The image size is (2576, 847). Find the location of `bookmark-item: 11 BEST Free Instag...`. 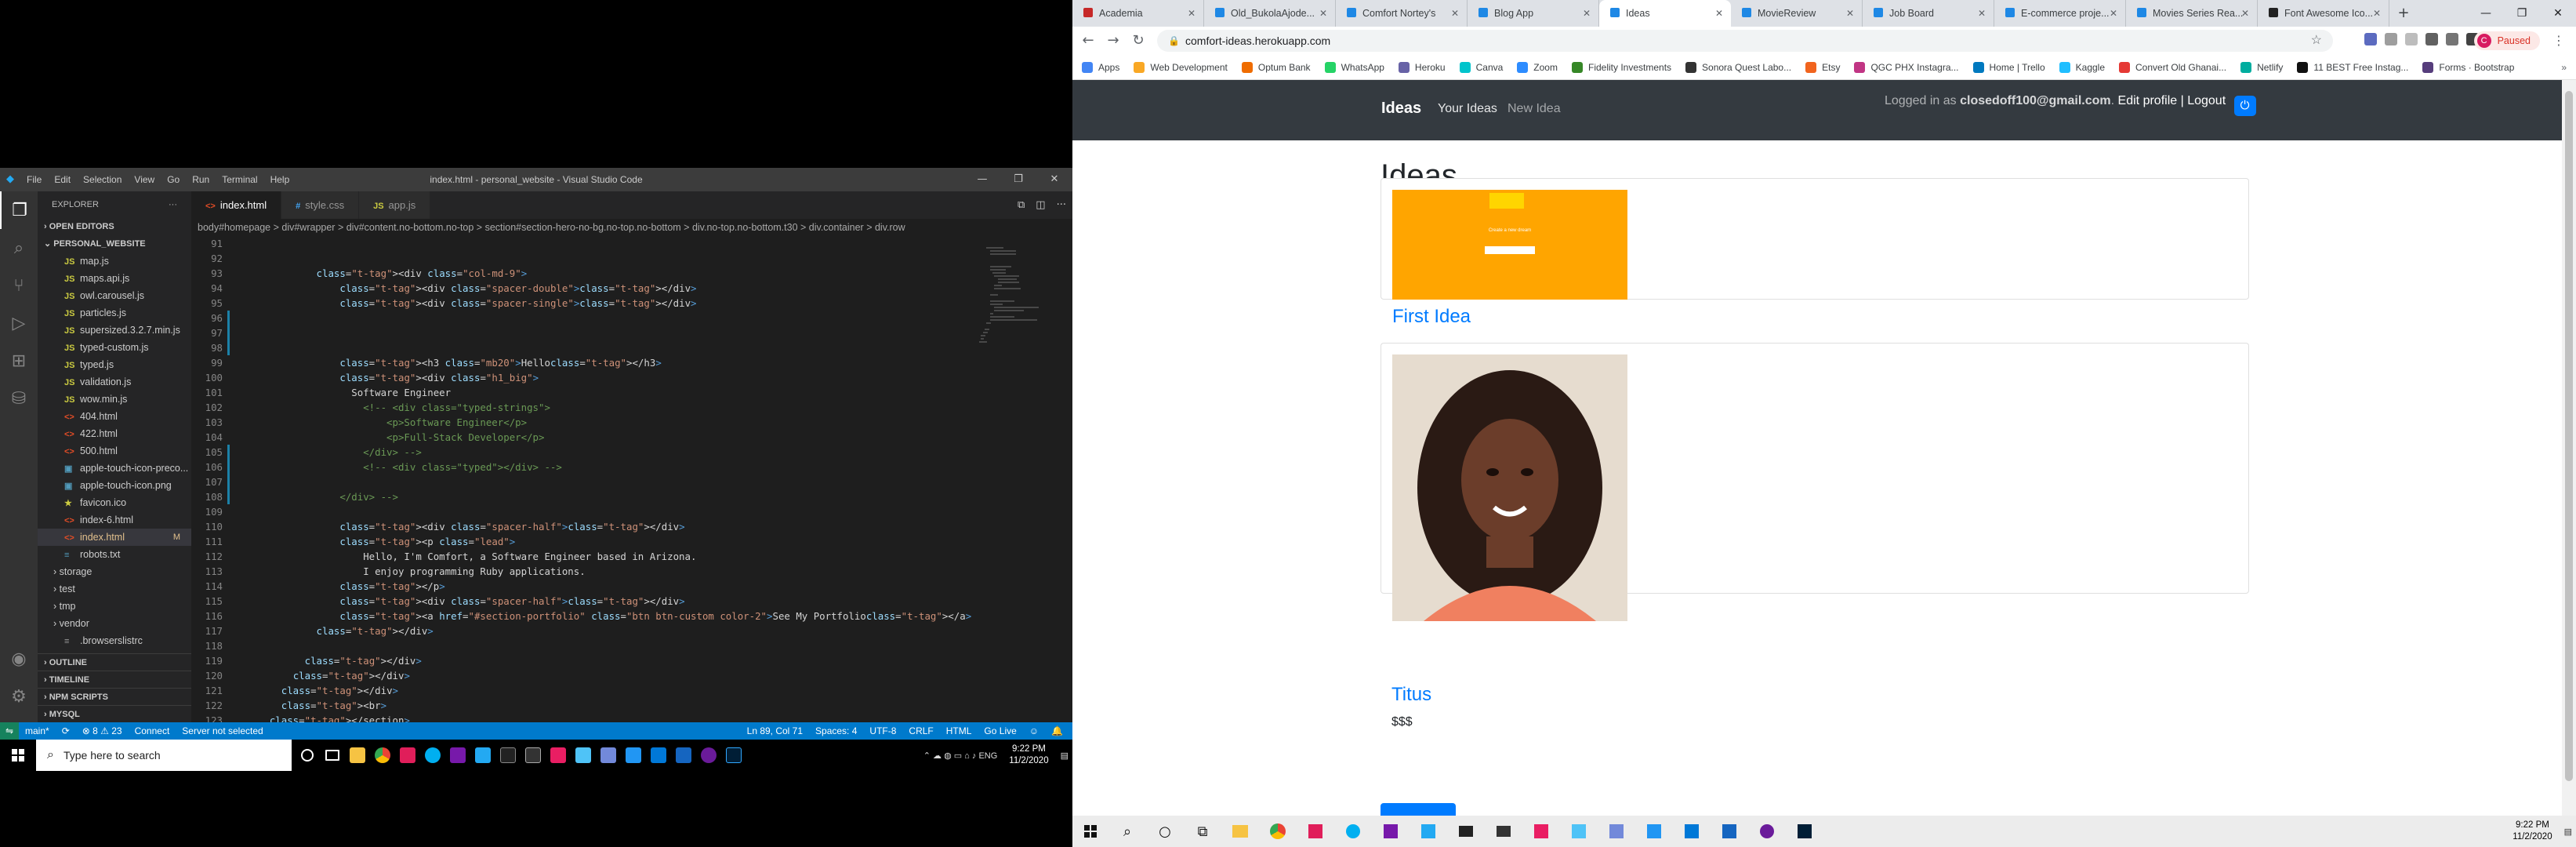

bookmark-item: 11 BEST Free Instag... is located at coordinates (2352, 67).